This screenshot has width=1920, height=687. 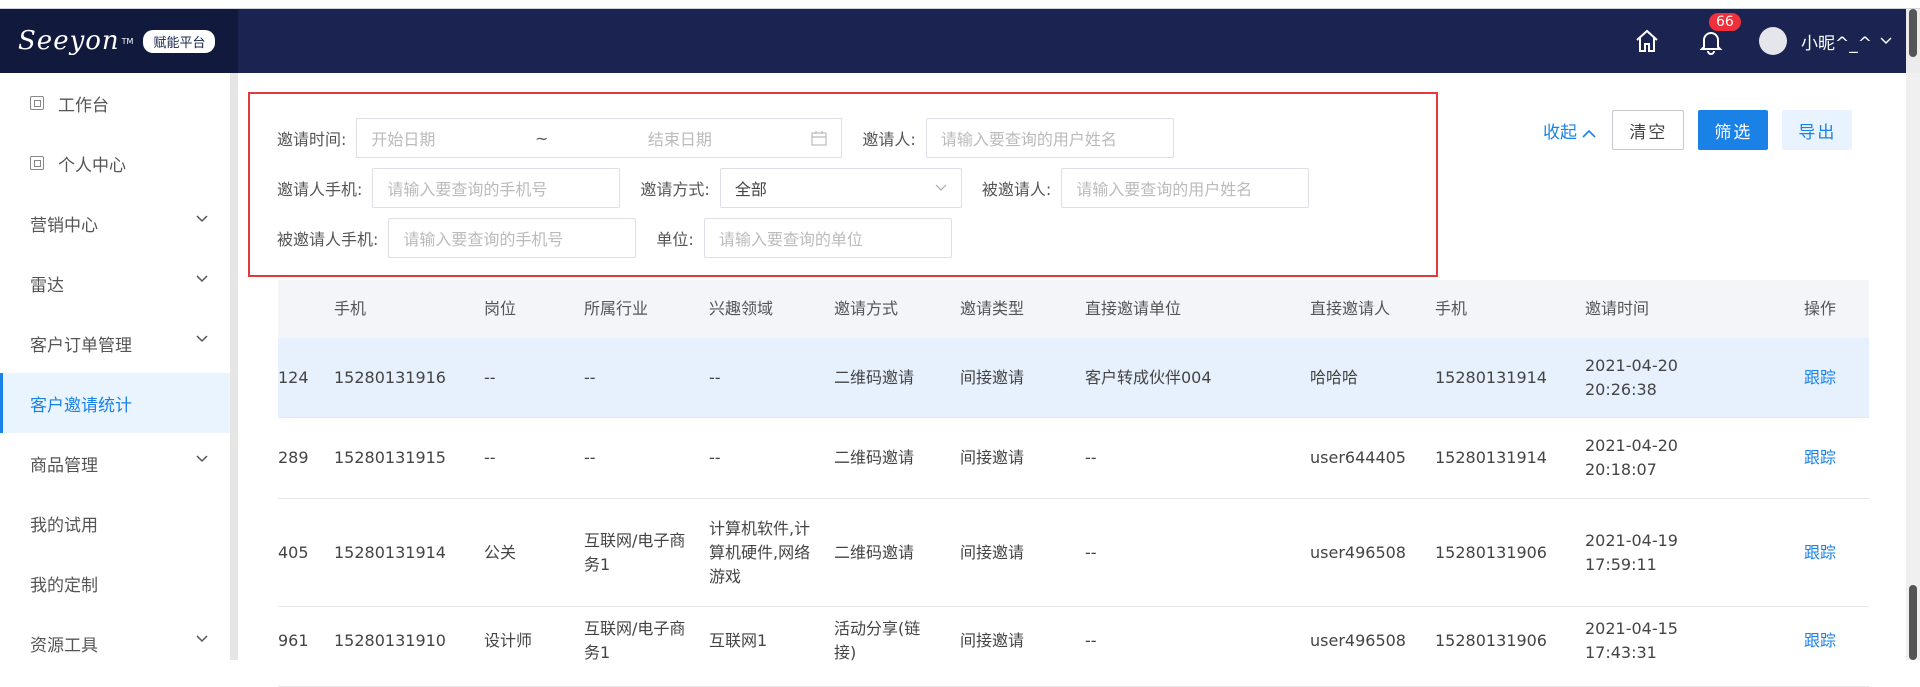 I want to click on filter-button: 筛选, so click(x=1733, y=130).